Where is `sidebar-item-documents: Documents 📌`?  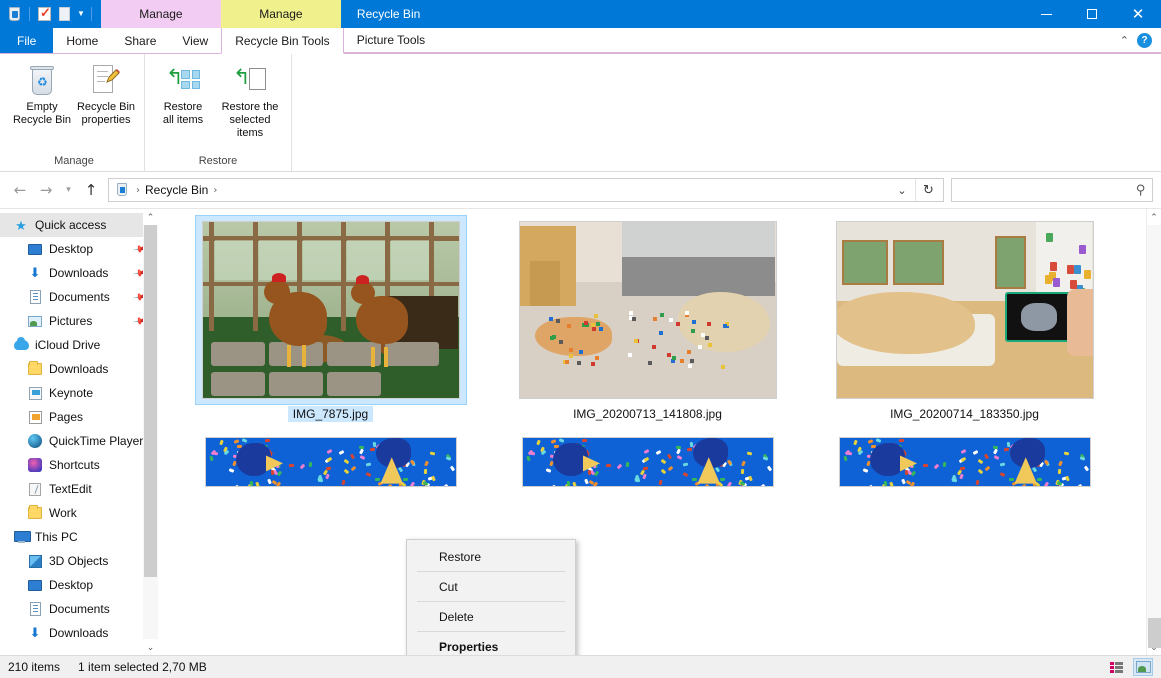 sidebar-item-documents: Documents 📌 is located at coordinates (79, 297).